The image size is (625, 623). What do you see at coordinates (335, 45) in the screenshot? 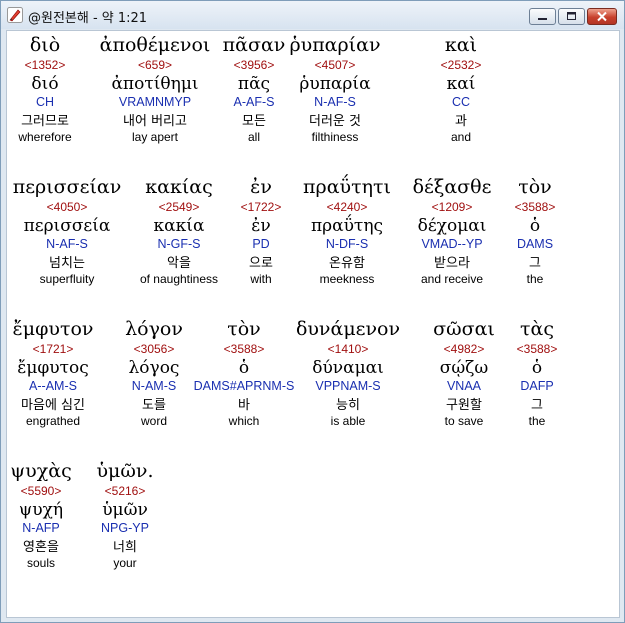
I see `greek-word: ῥυπαρίαν` at bounding box center [335, 45].